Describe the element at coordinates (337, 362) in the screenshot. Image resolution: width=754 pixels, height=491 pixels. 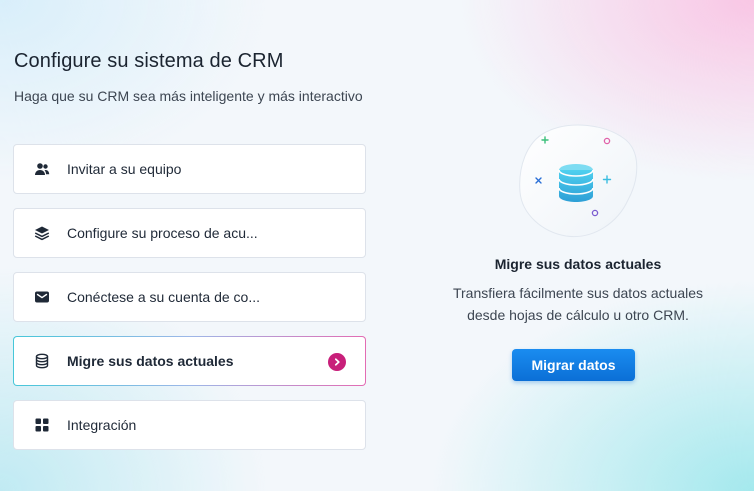
I see `chevron-right-icon` at that location.